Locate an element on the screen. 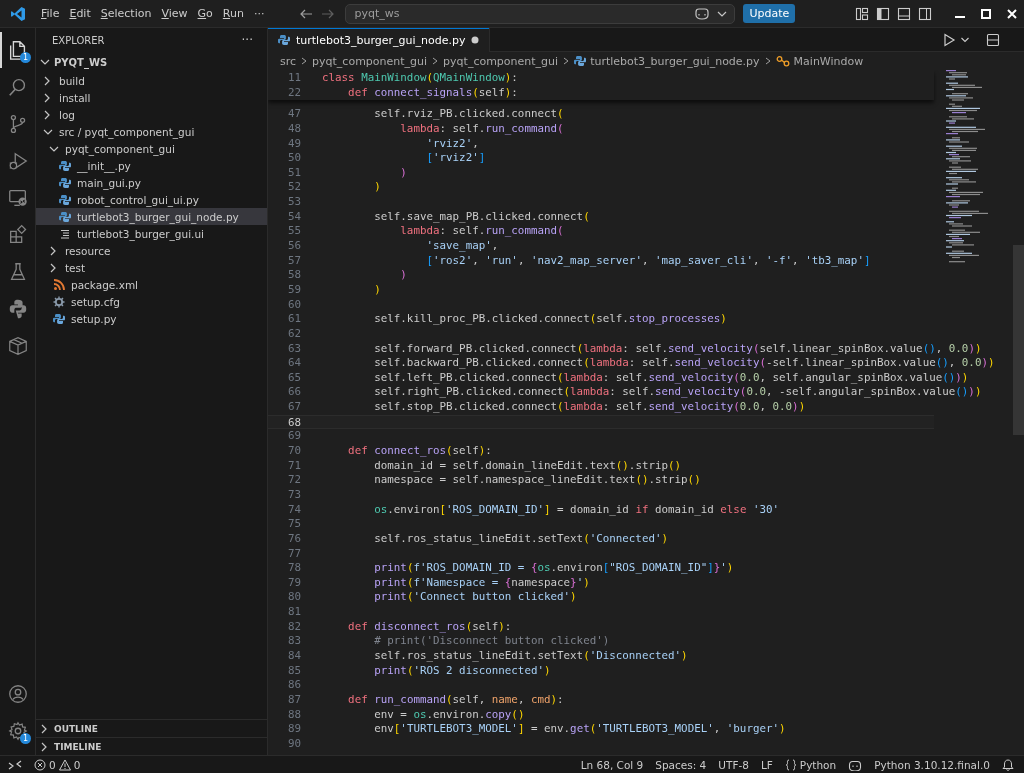 This screenshot has height=773, width=1024. sidebar-toggle-icon is located at coordinates (883, 13).